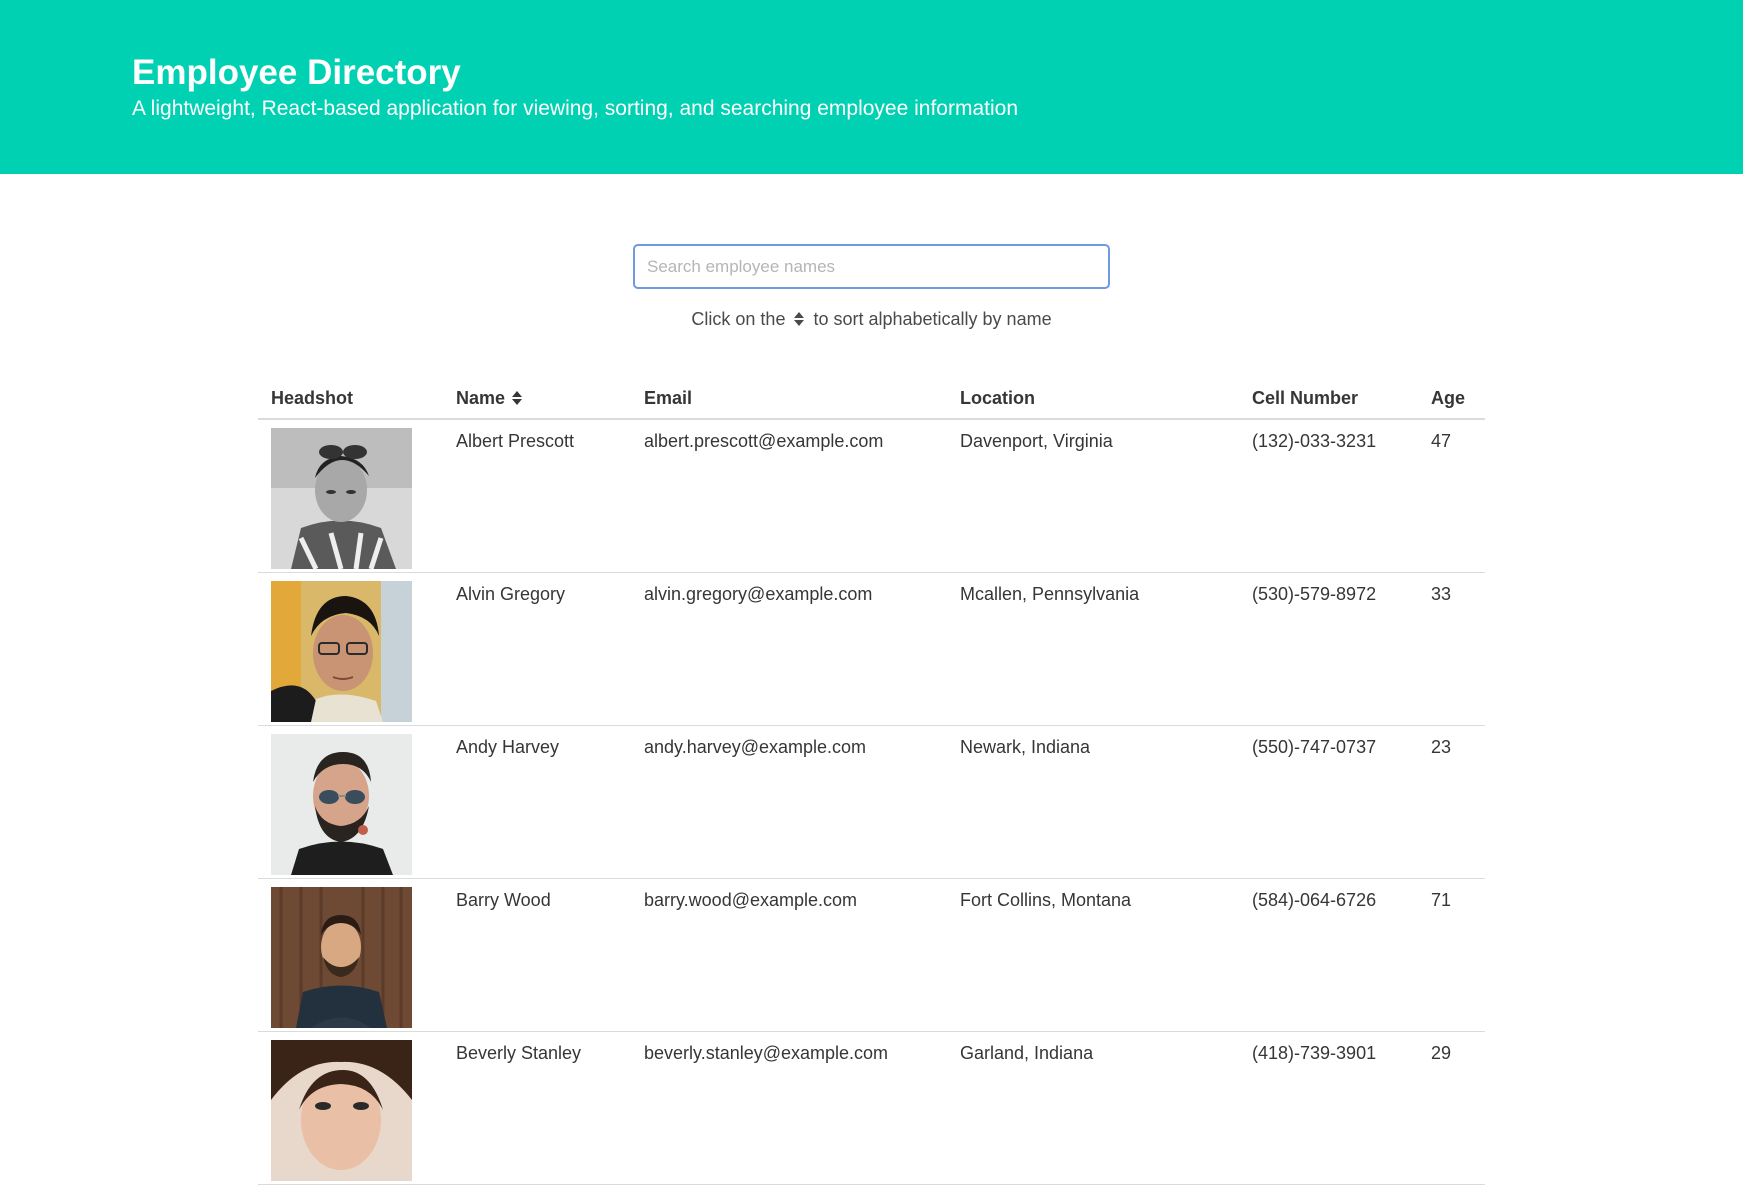 This screenshot has width=1743, height=1185. What do you see at coordinates (537, 496) in the screenshot?
I see `employee-name: Albert Prescott` at bounding box center [537, 496].